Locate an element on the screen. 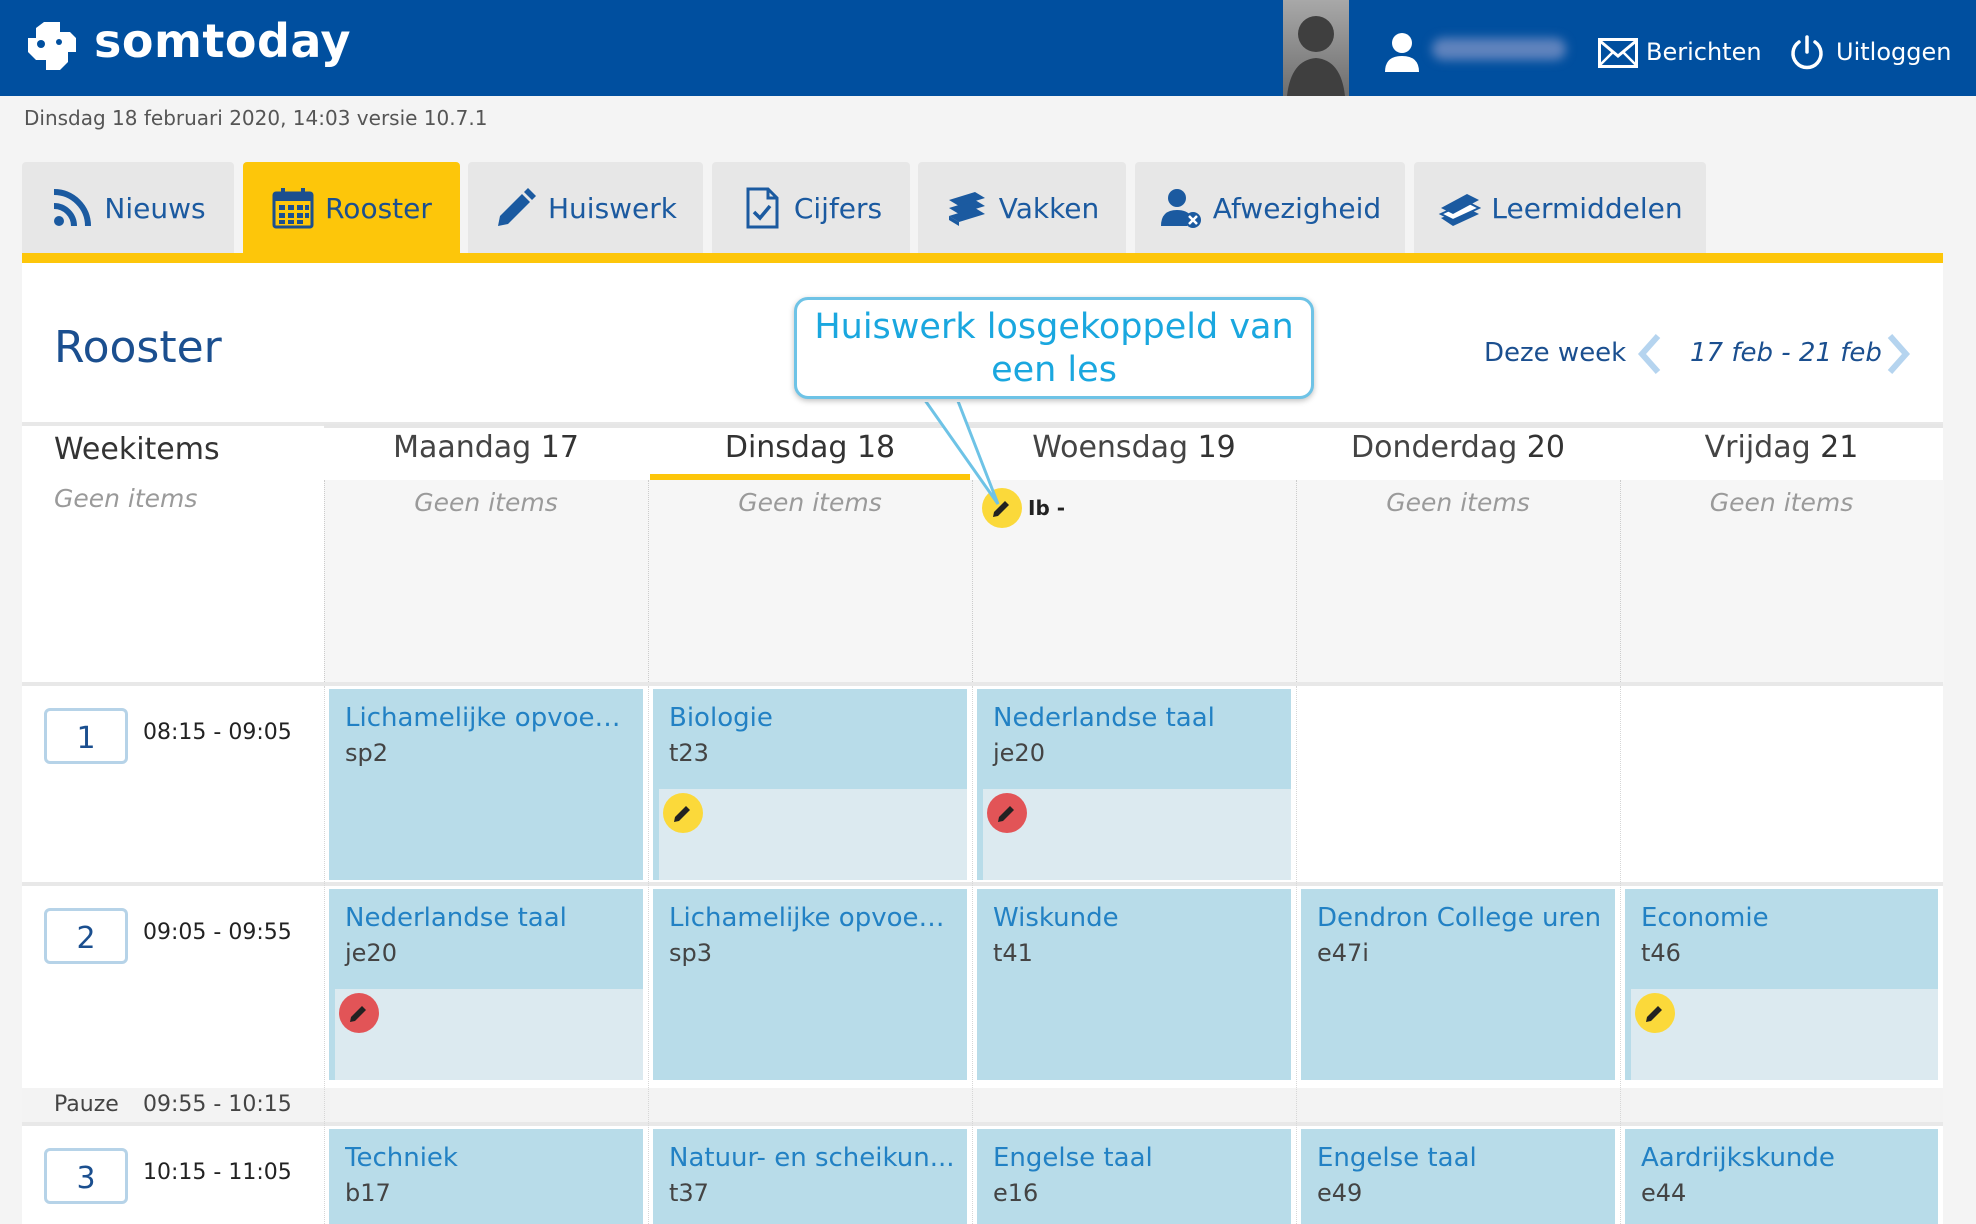 The width and height of the screenshot is (1976, 1224). rss-icon is located at coordinates (73, 208).